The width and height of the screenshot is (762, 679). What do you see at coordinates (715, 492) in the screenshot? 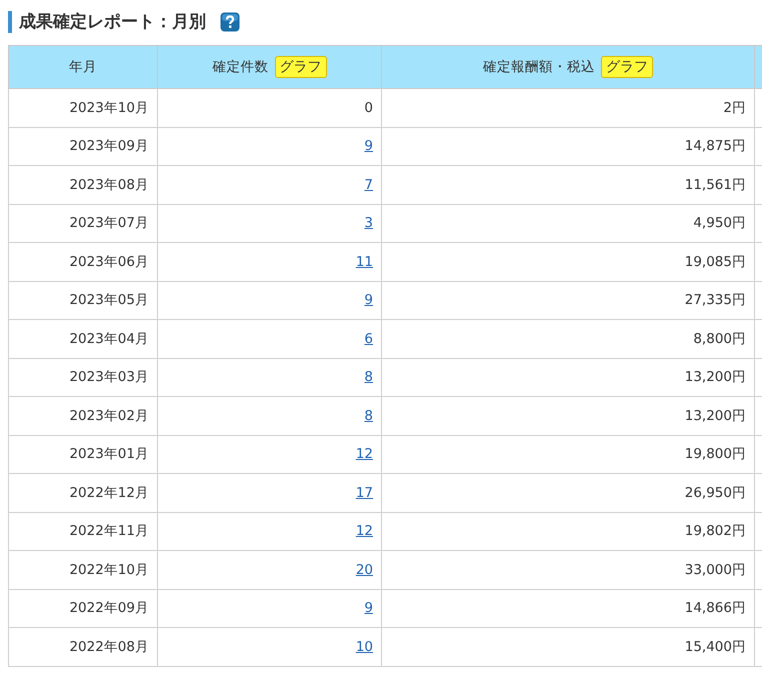
I see `amount-text: 26,950円` at bounding box center [715, 492].